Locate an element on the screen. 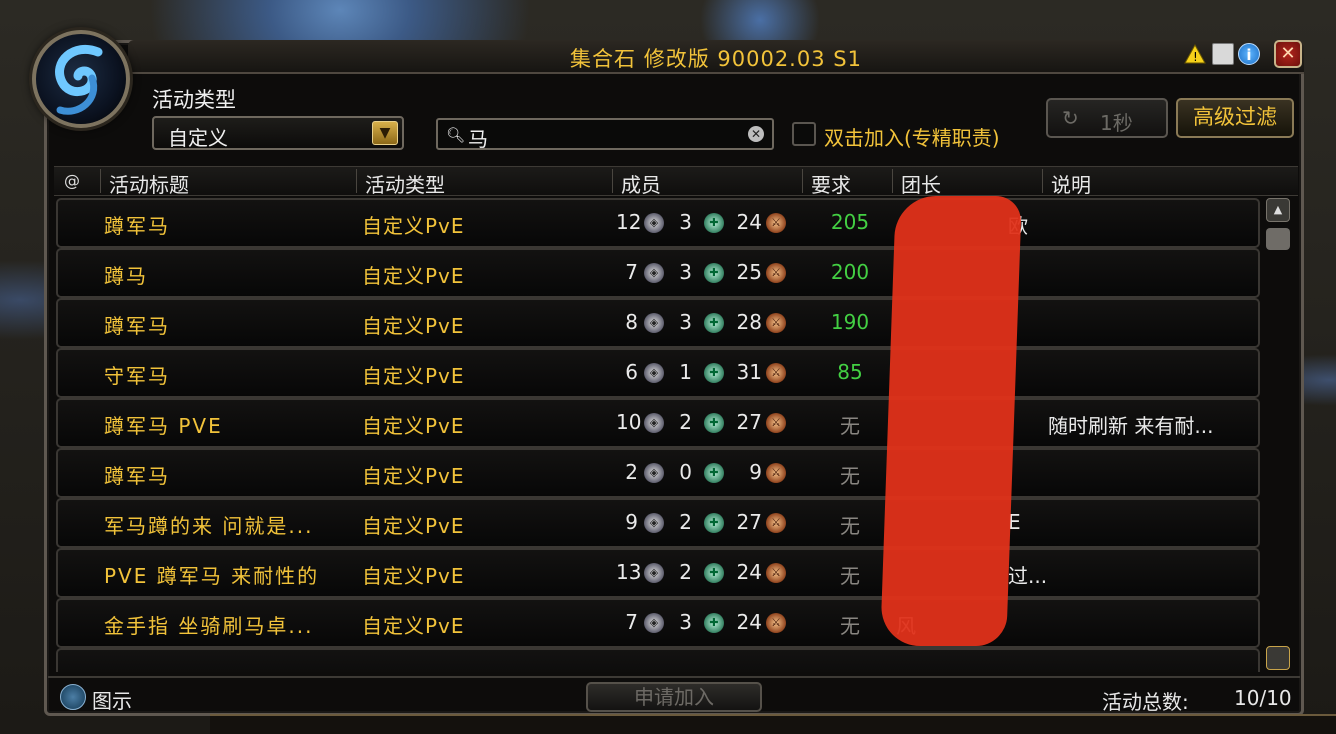 The image size is (1336, 734). refresh-label: 1秒 is located at coordinates (1116, 123).